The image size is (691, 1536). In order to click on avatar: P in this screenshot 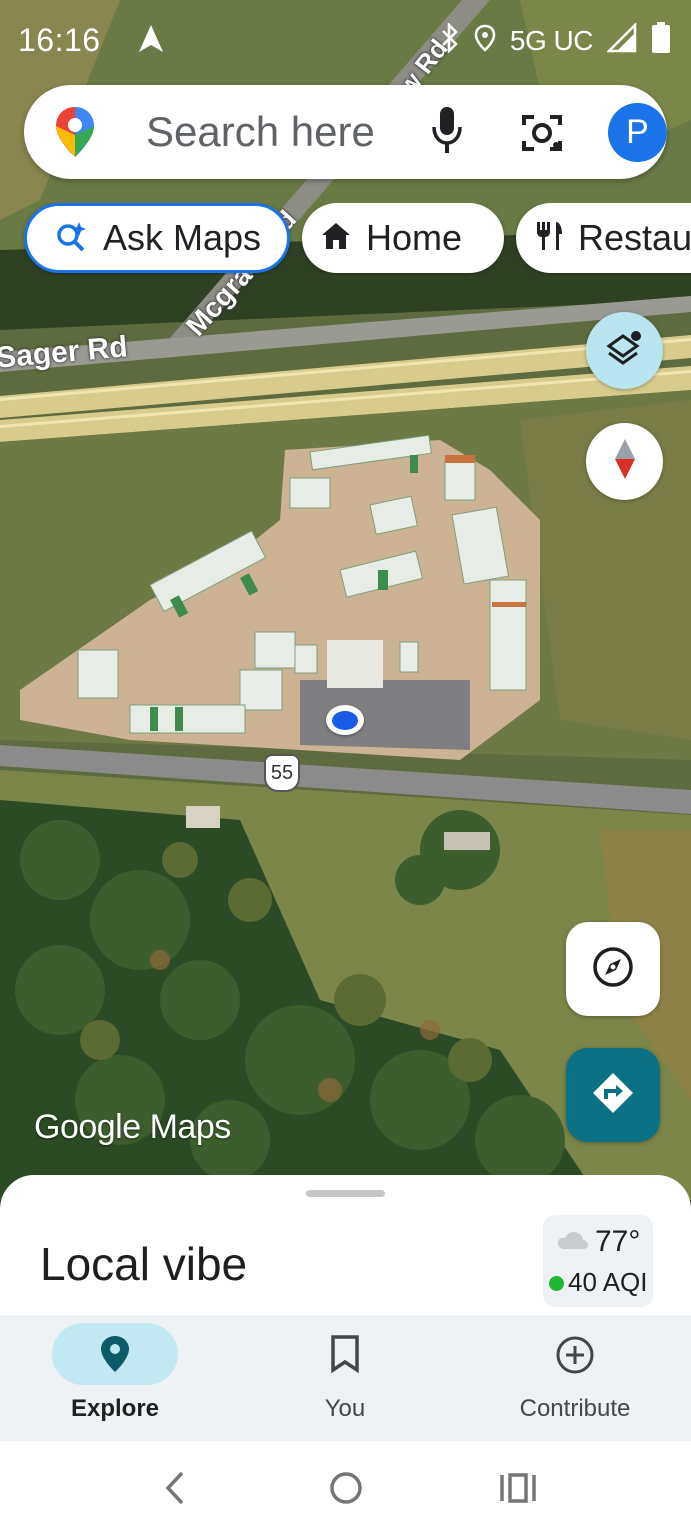, I will do `click(637, 132)`.